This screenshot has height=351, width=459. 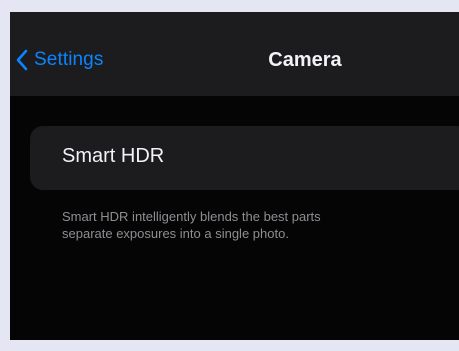 I want to click on description-line-2: separate exposures into a single photo., so click(x=175, y=233).